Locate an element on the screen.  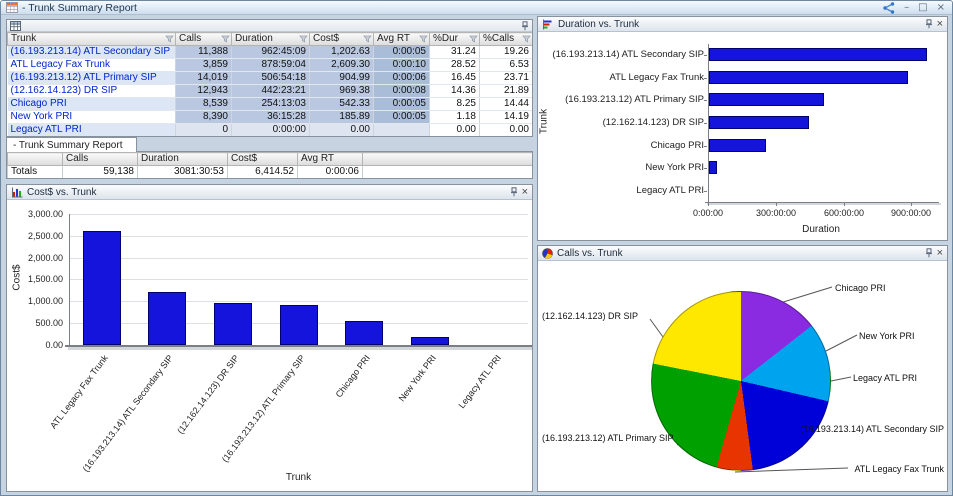
cell-trunk: (16.193.213.12) ATL Primary SIP is located at coordinates (91, 78).